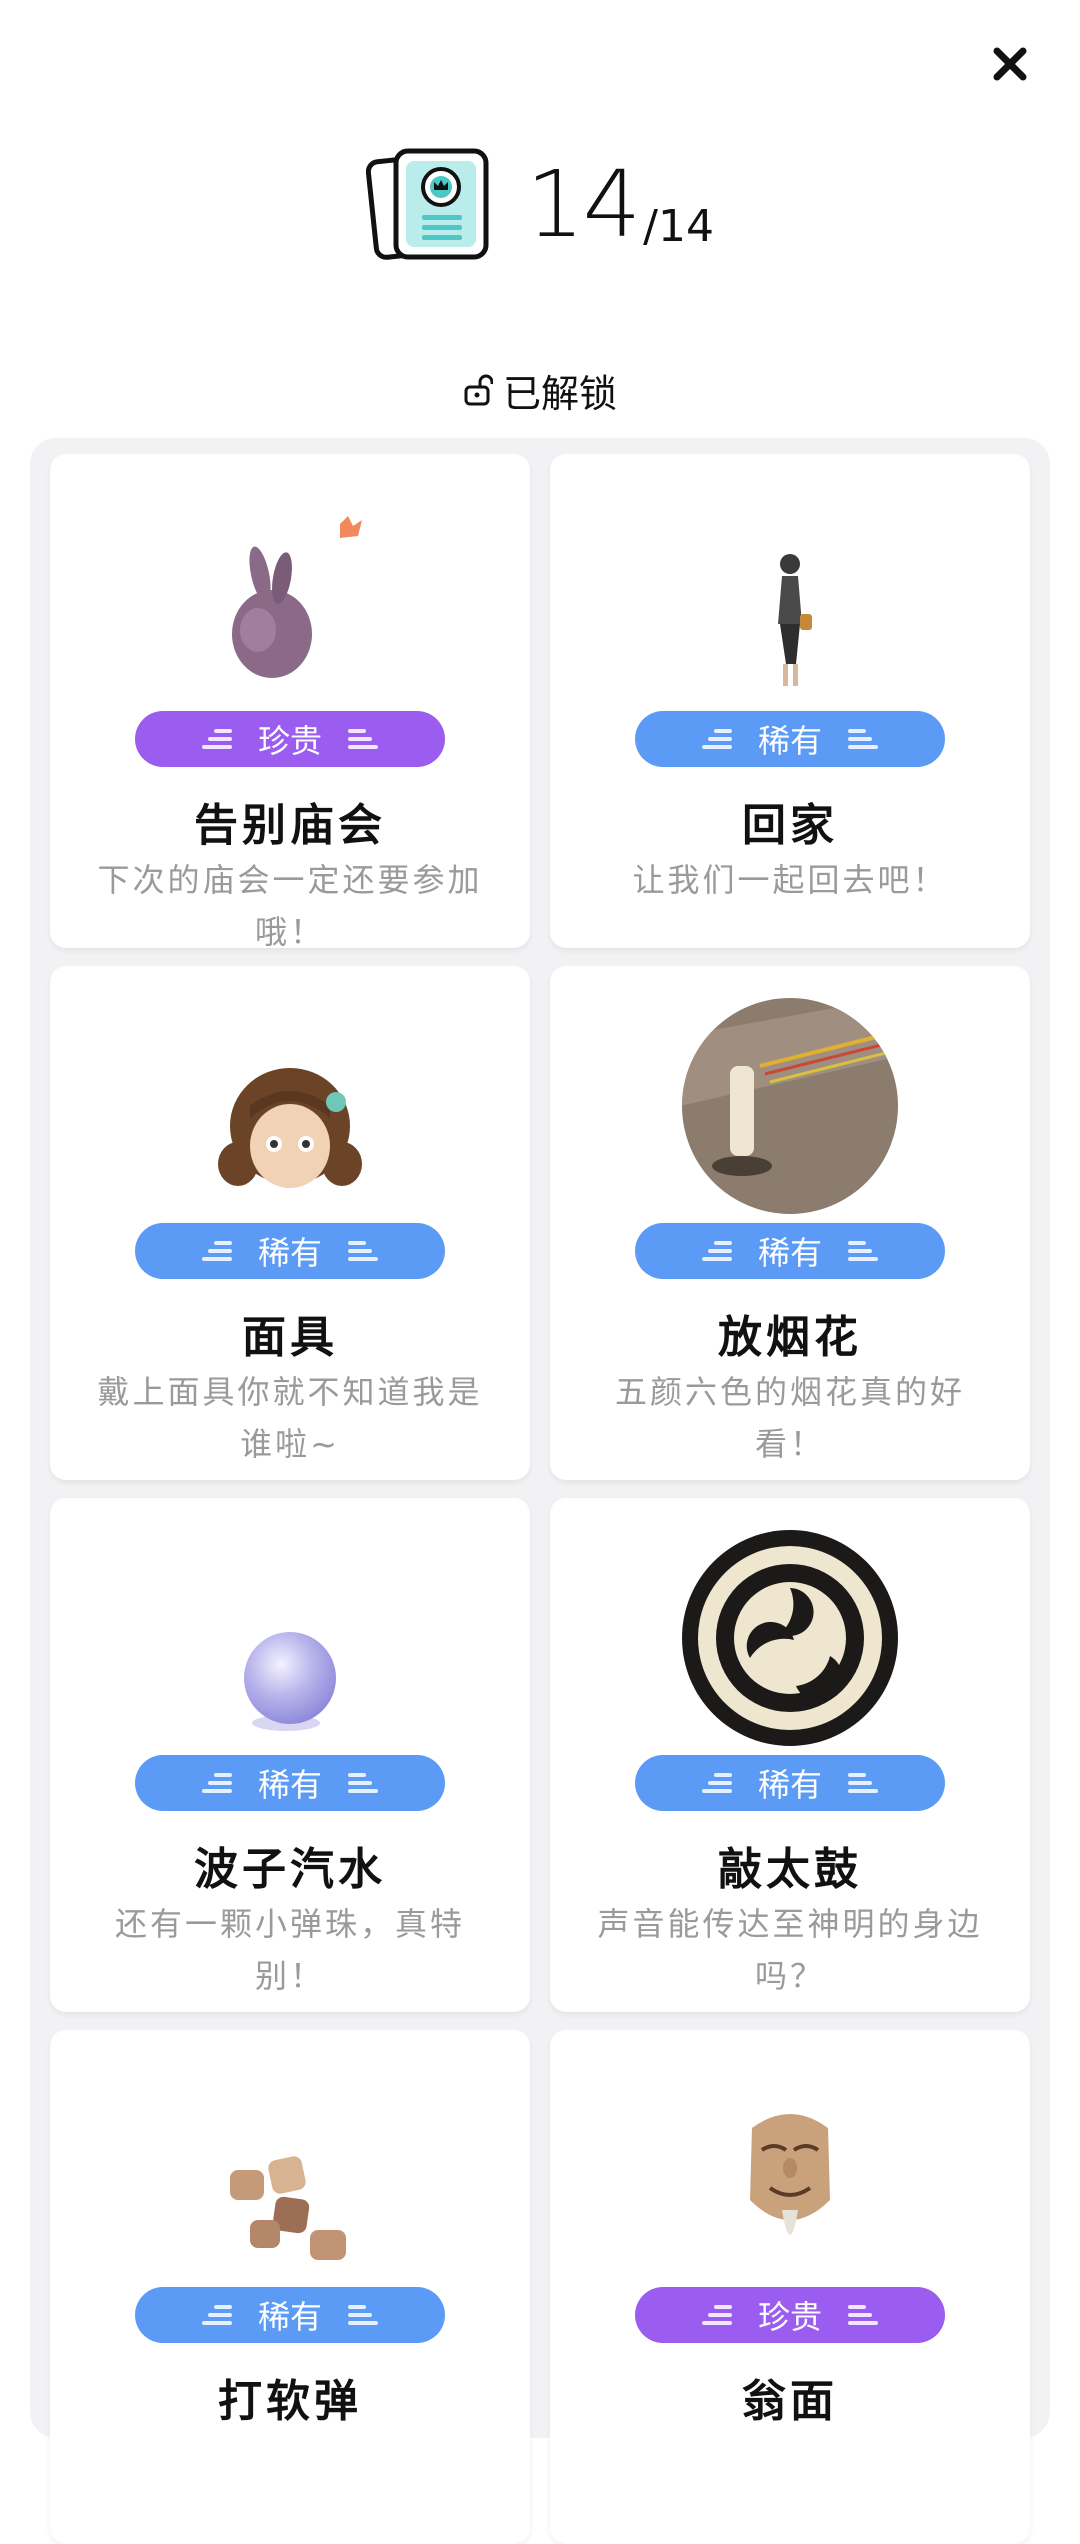 The image size is (1080, 2544). I want to click on collected-count: 14, so click(583, 204).